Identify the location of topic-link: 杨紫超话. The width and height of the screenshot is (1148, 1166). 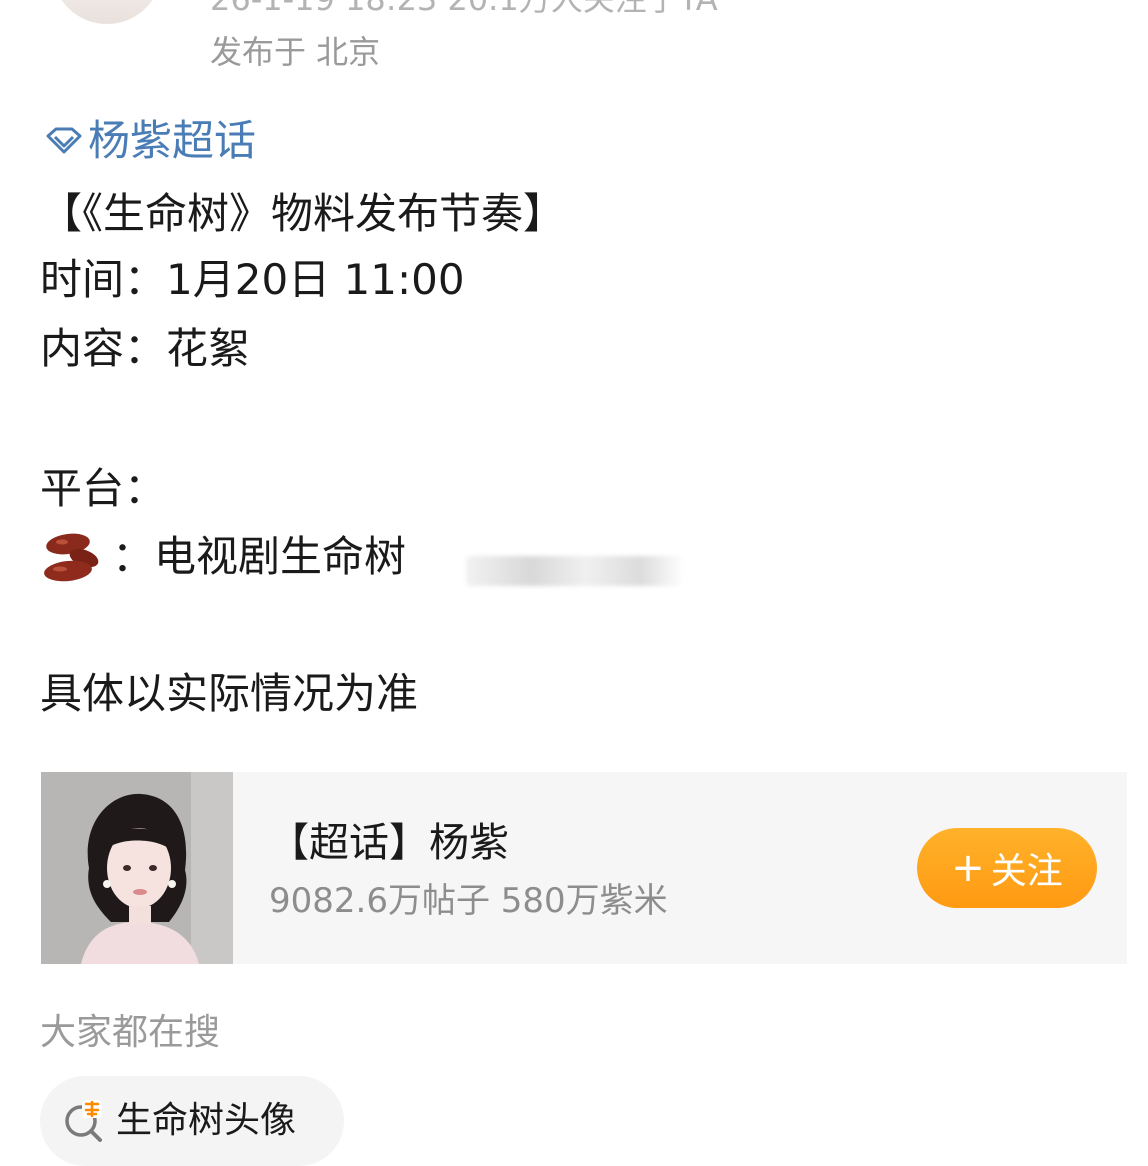
(150, 141).